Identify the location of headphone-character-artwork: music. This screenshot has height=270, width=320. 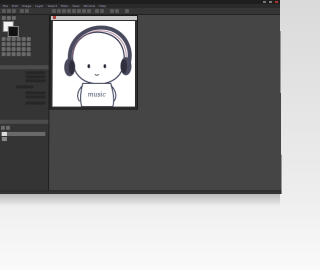
(97, 66).